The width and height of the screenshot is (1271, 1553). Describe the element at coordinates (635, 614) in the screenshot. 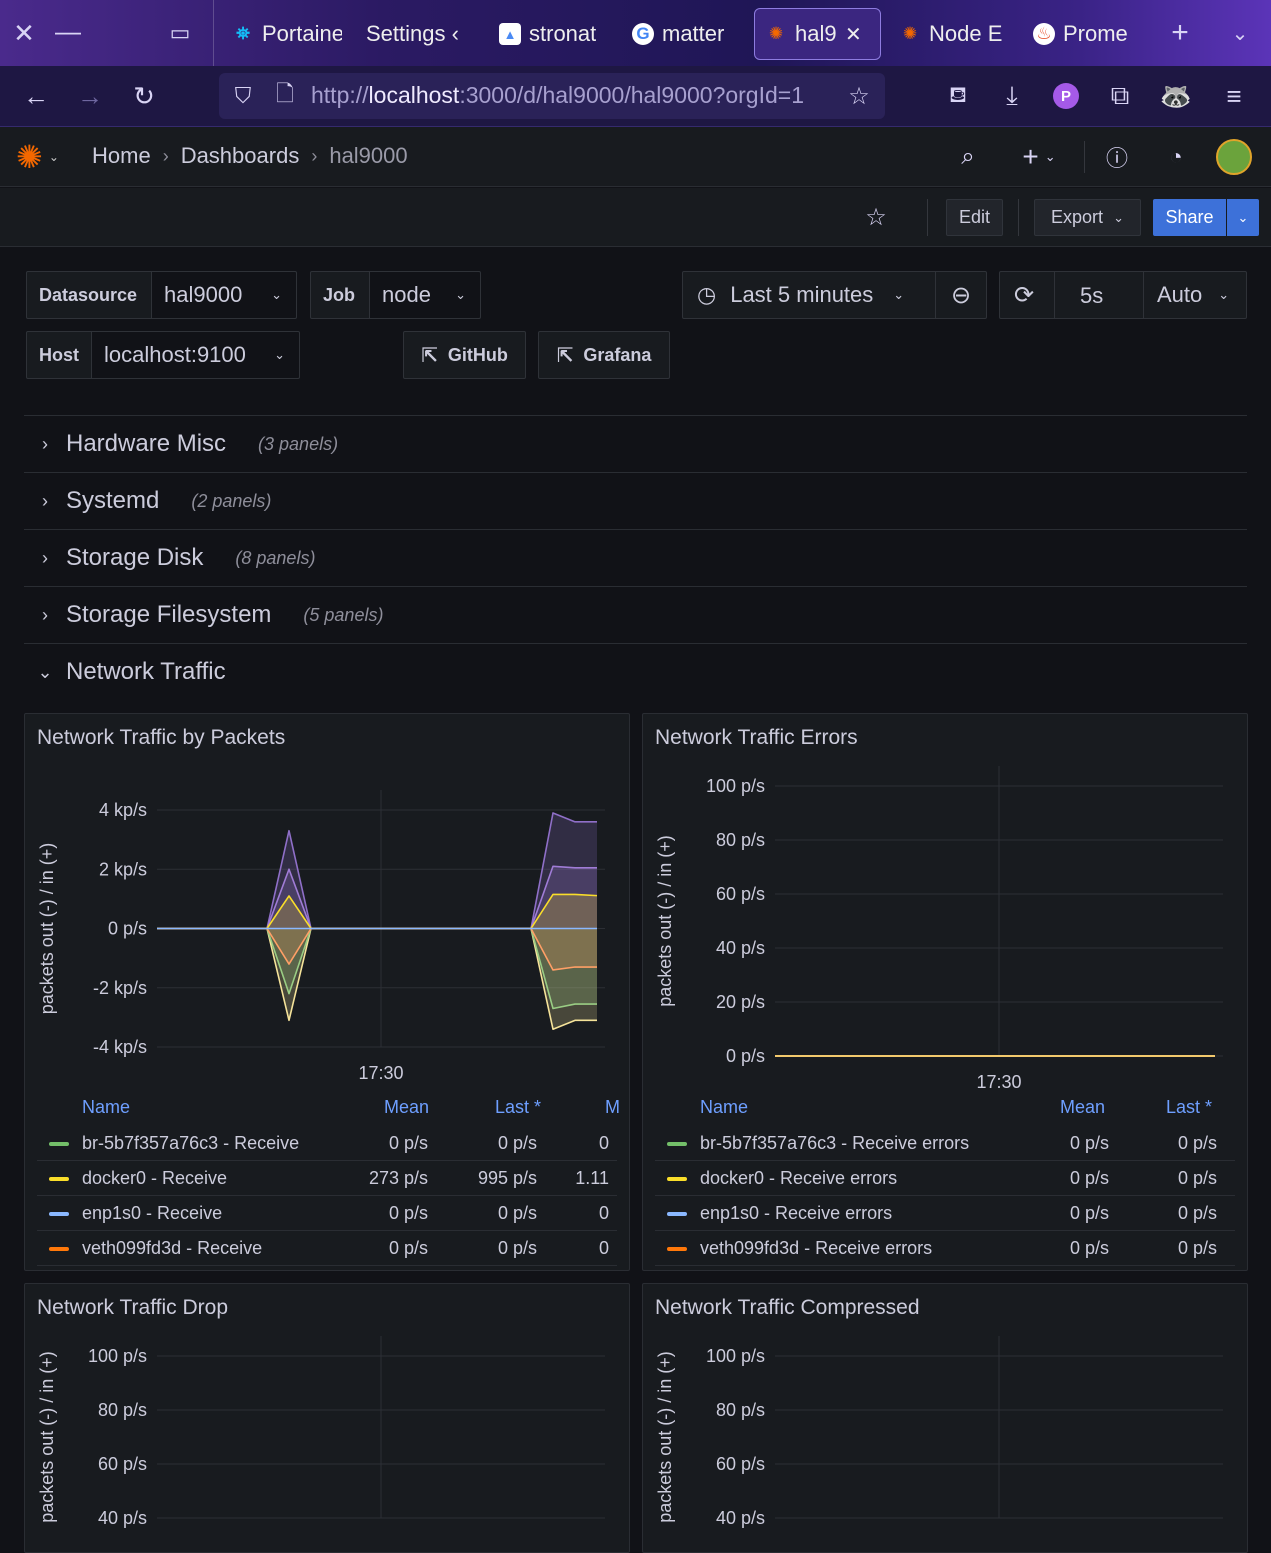

I see `row-storage-filesystem: › Storage Filesystem (5 panels)` at that location.